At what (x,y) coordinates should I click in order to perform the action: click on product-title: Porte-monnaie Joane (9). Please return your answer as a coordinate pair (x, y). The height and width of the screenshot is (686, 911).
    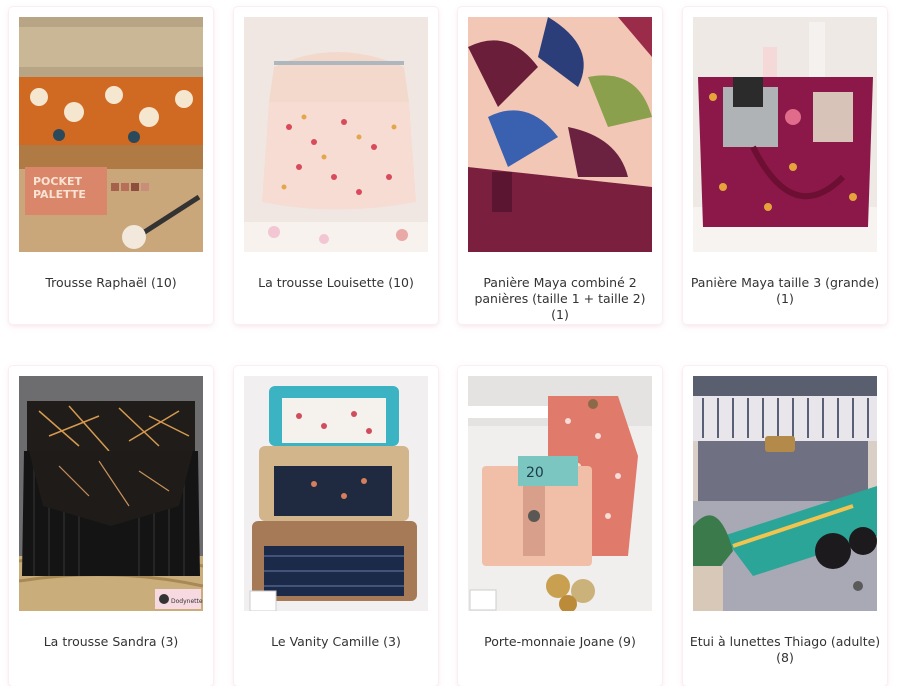
    Looking at the image, I should click on (560, 642).